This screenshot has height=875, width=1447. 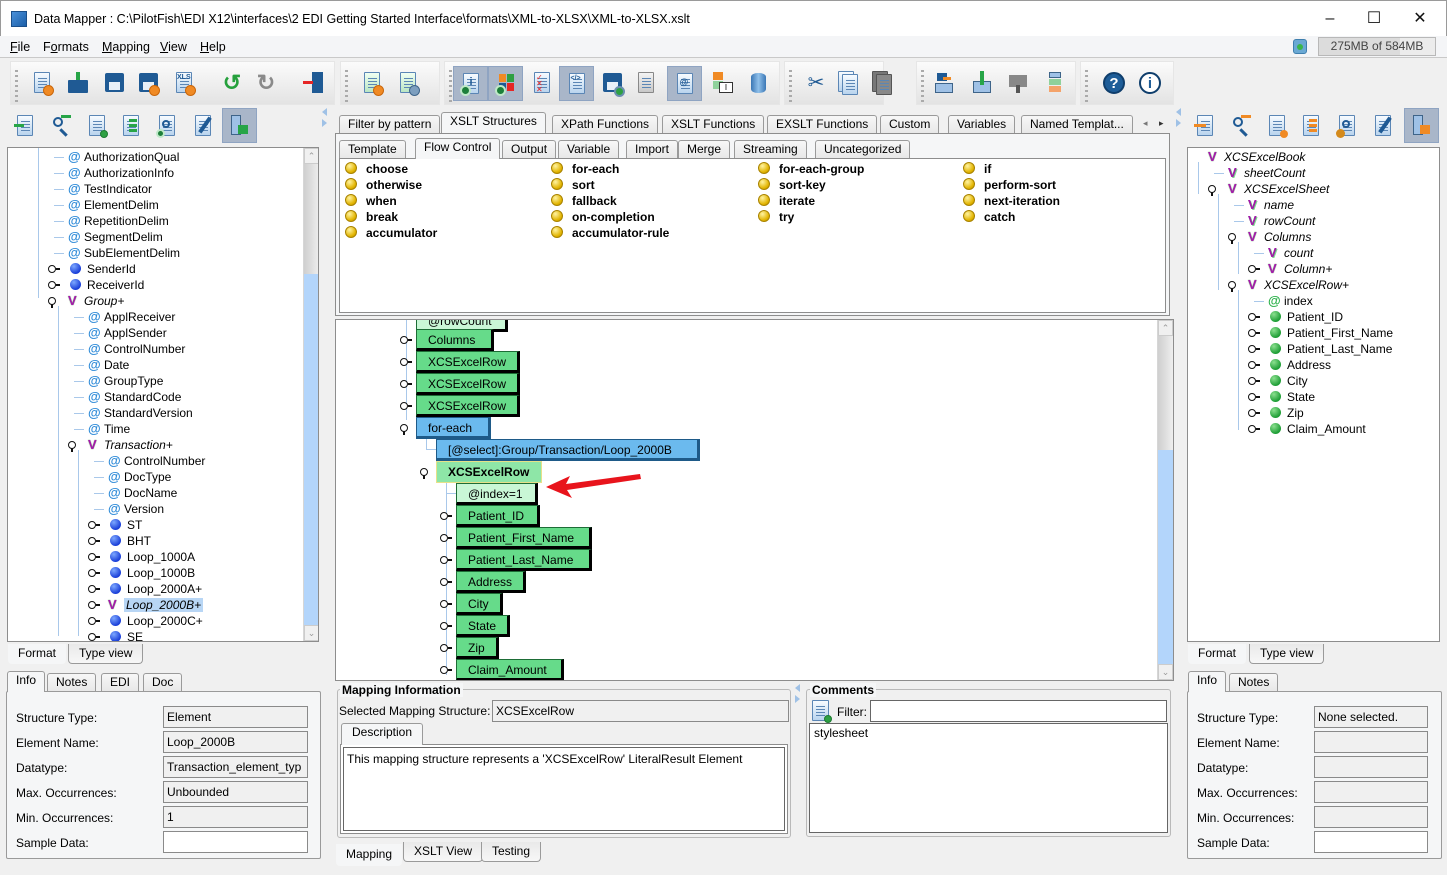 What do you see at coordinates (1420, 19) in the screenshot?
I see `close-button: ✕` at bounding box center [1420, 19].